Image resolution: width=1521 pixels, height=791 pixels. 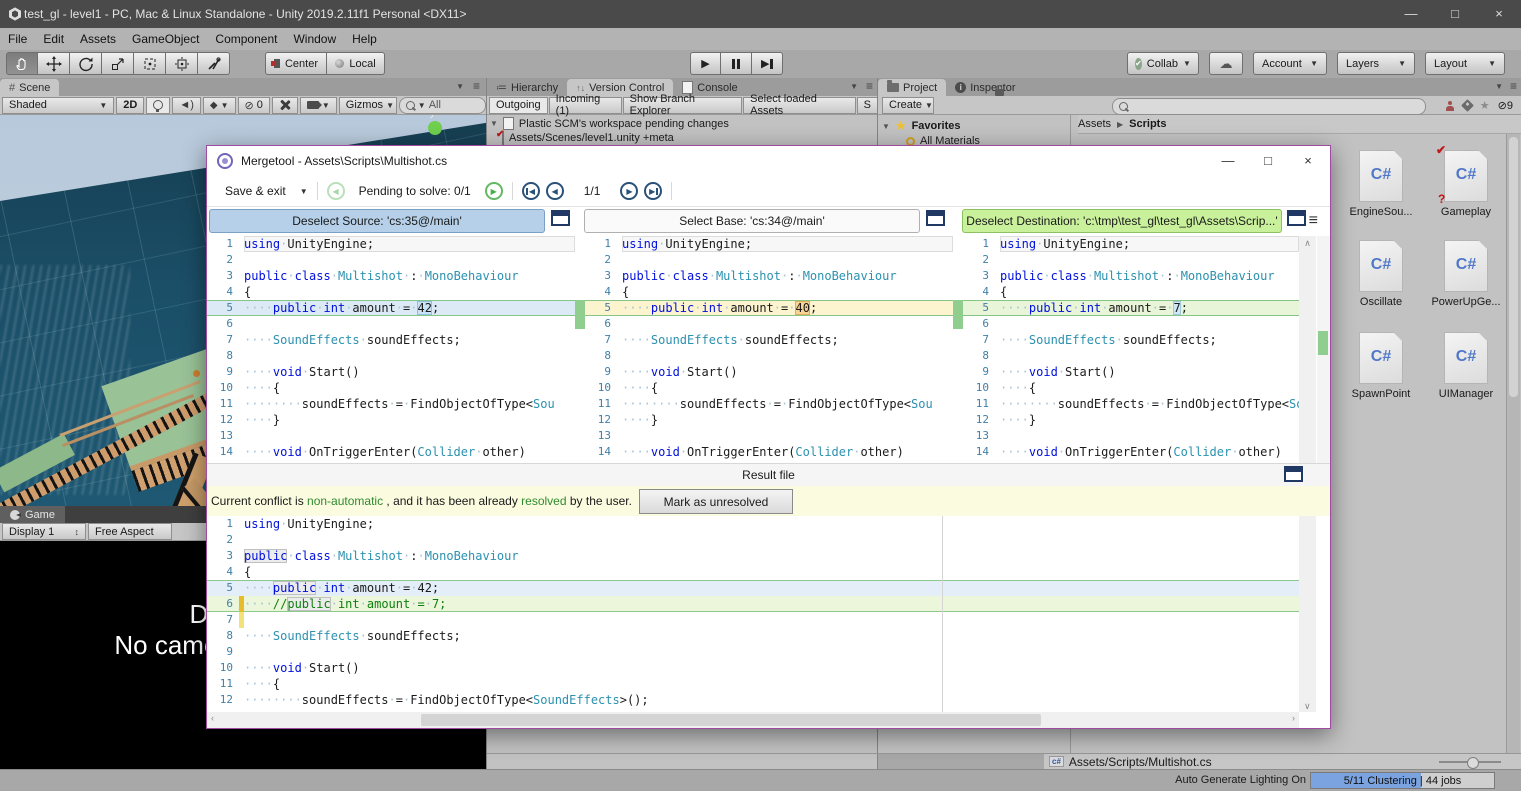 What do you see at coordinates (554, 191) in the screenshot?
I see `previous-file-button: ◀` at bounding box center [554, 191].